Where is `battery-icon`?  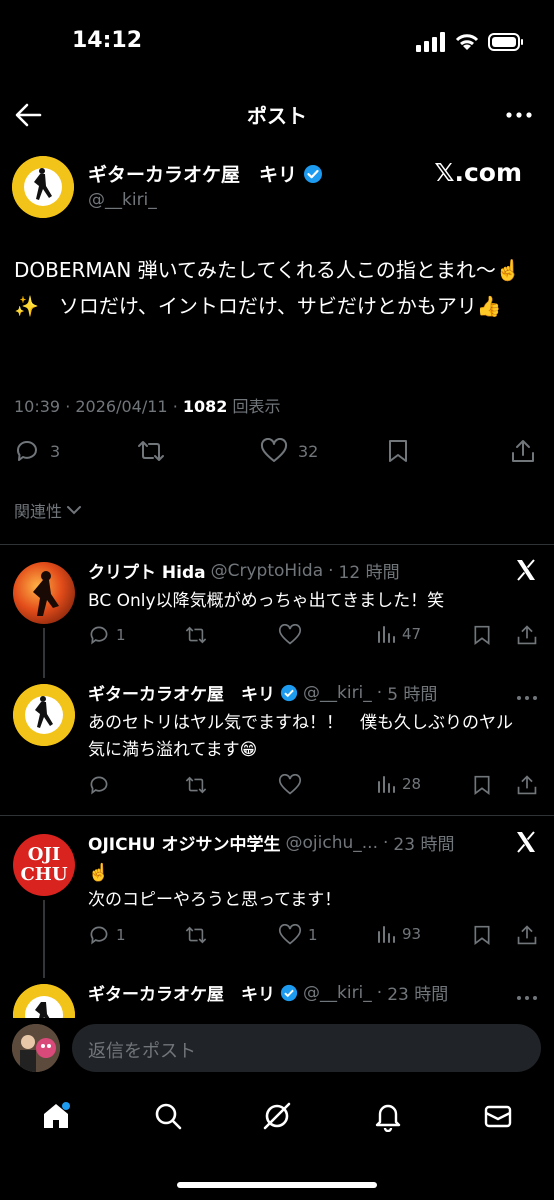
battery-icon is located at coordinates (505, 42).